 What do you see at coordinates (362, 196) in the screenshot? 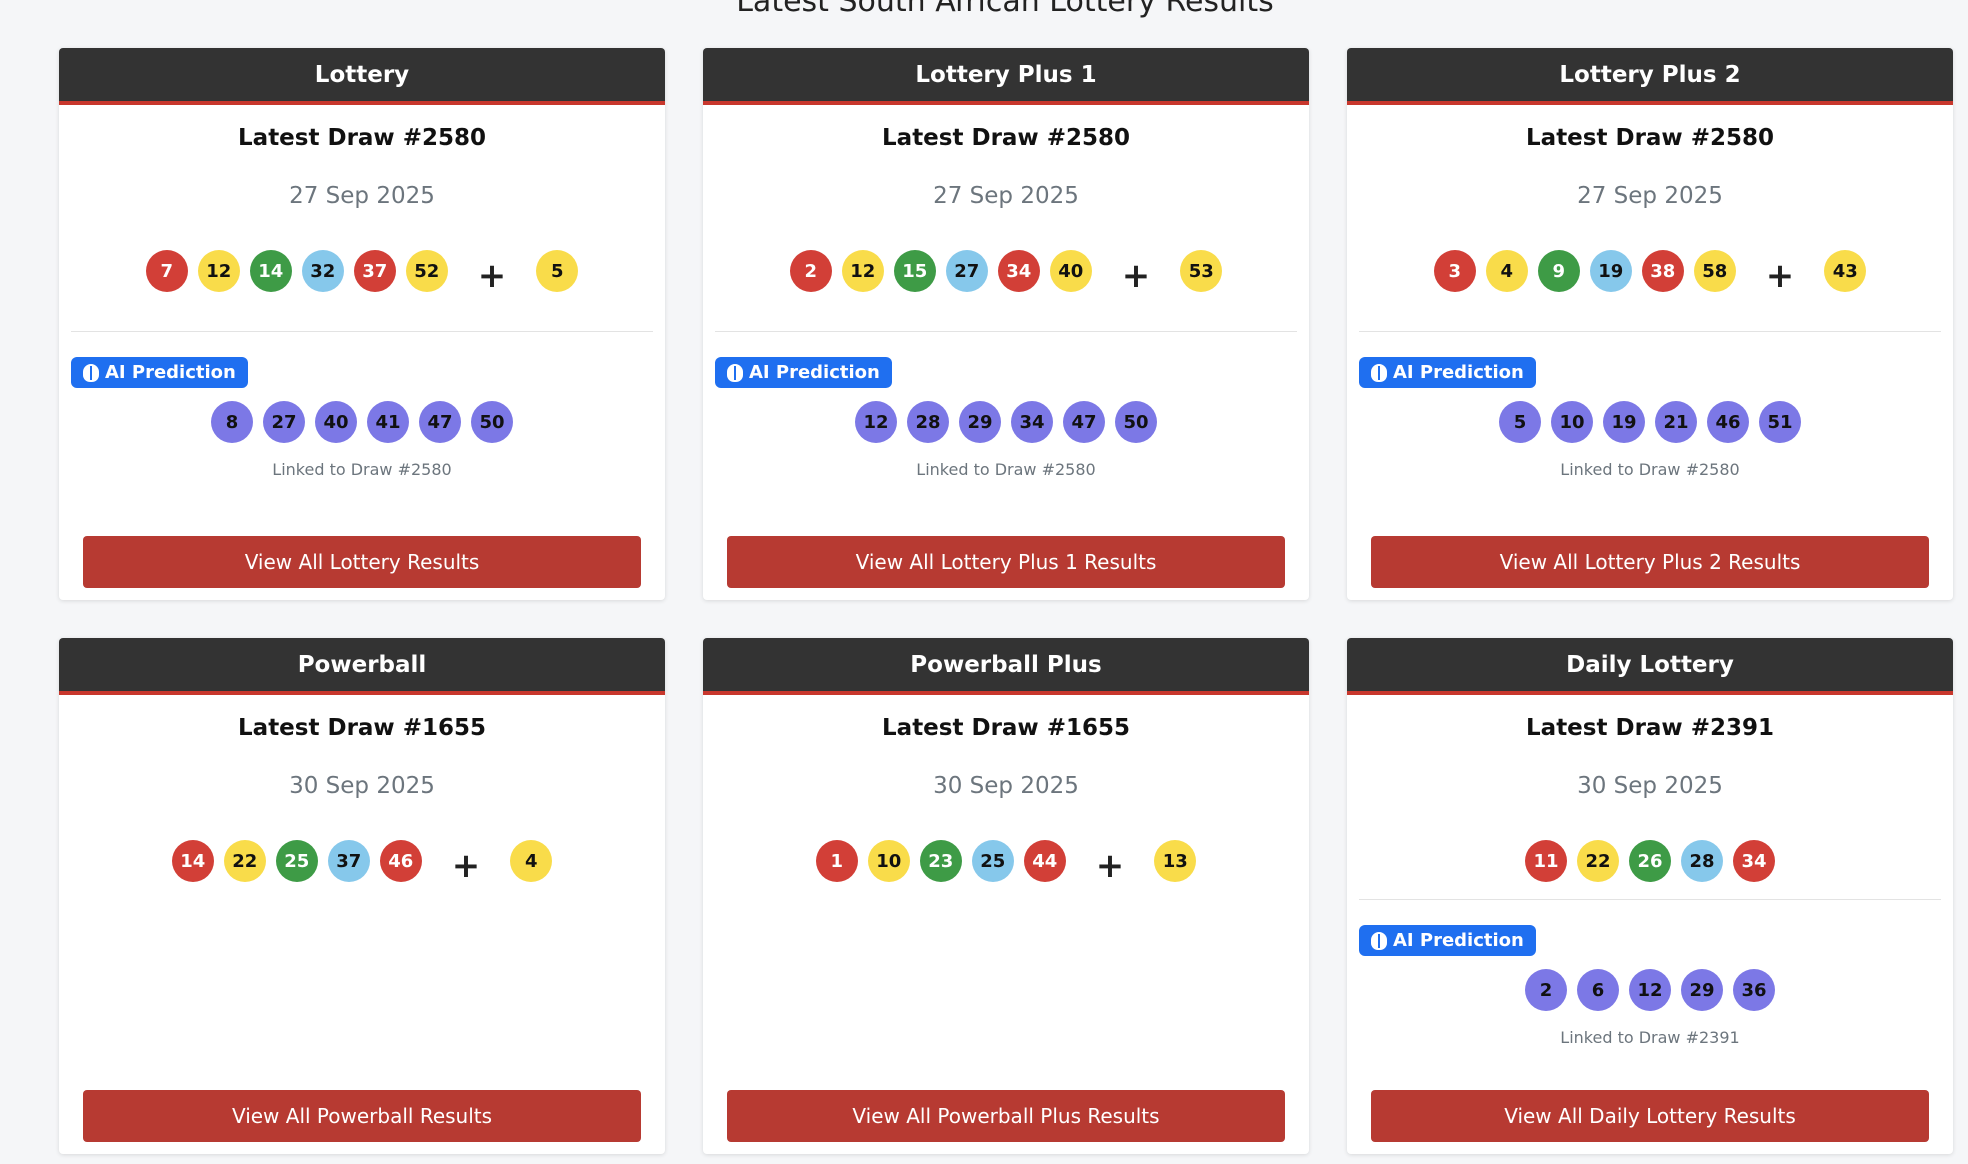
I see `draw-date: 27 Sep 2025` at bounding box center [362, 196].